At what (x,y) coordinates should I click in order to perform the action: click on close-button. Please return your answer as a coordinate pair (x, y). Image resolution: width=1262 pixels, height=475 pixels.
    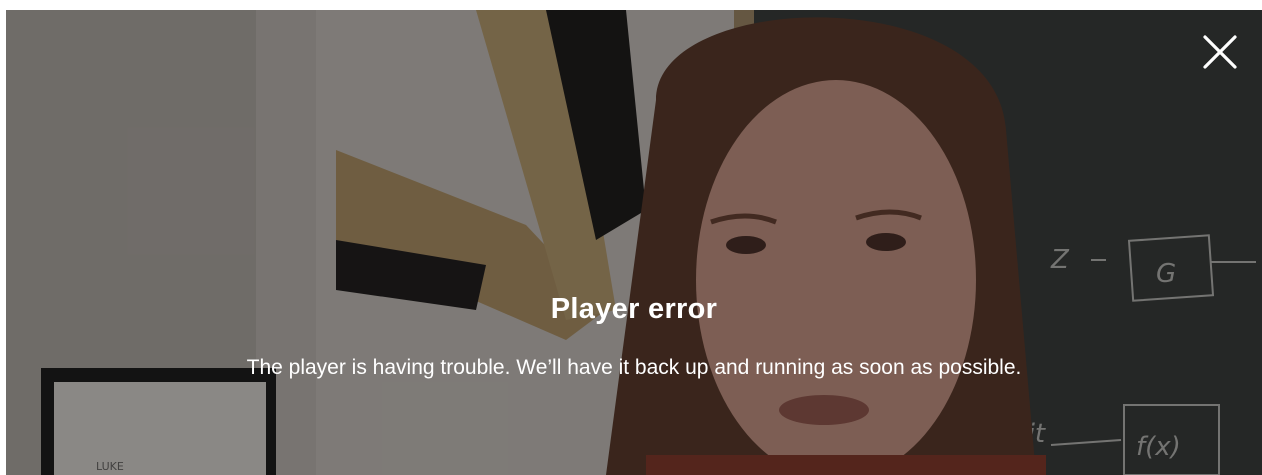
    Looking at the image, I should click on (1220, 52).